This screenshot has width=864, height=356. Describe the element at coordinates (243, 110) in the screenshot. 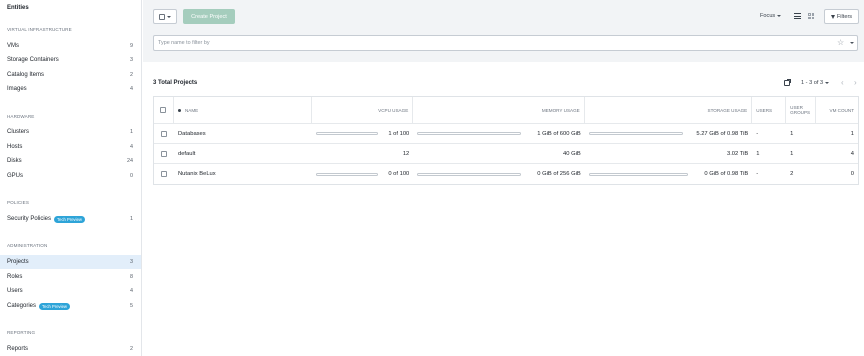

I see `column-header-name: NAME` at that location.